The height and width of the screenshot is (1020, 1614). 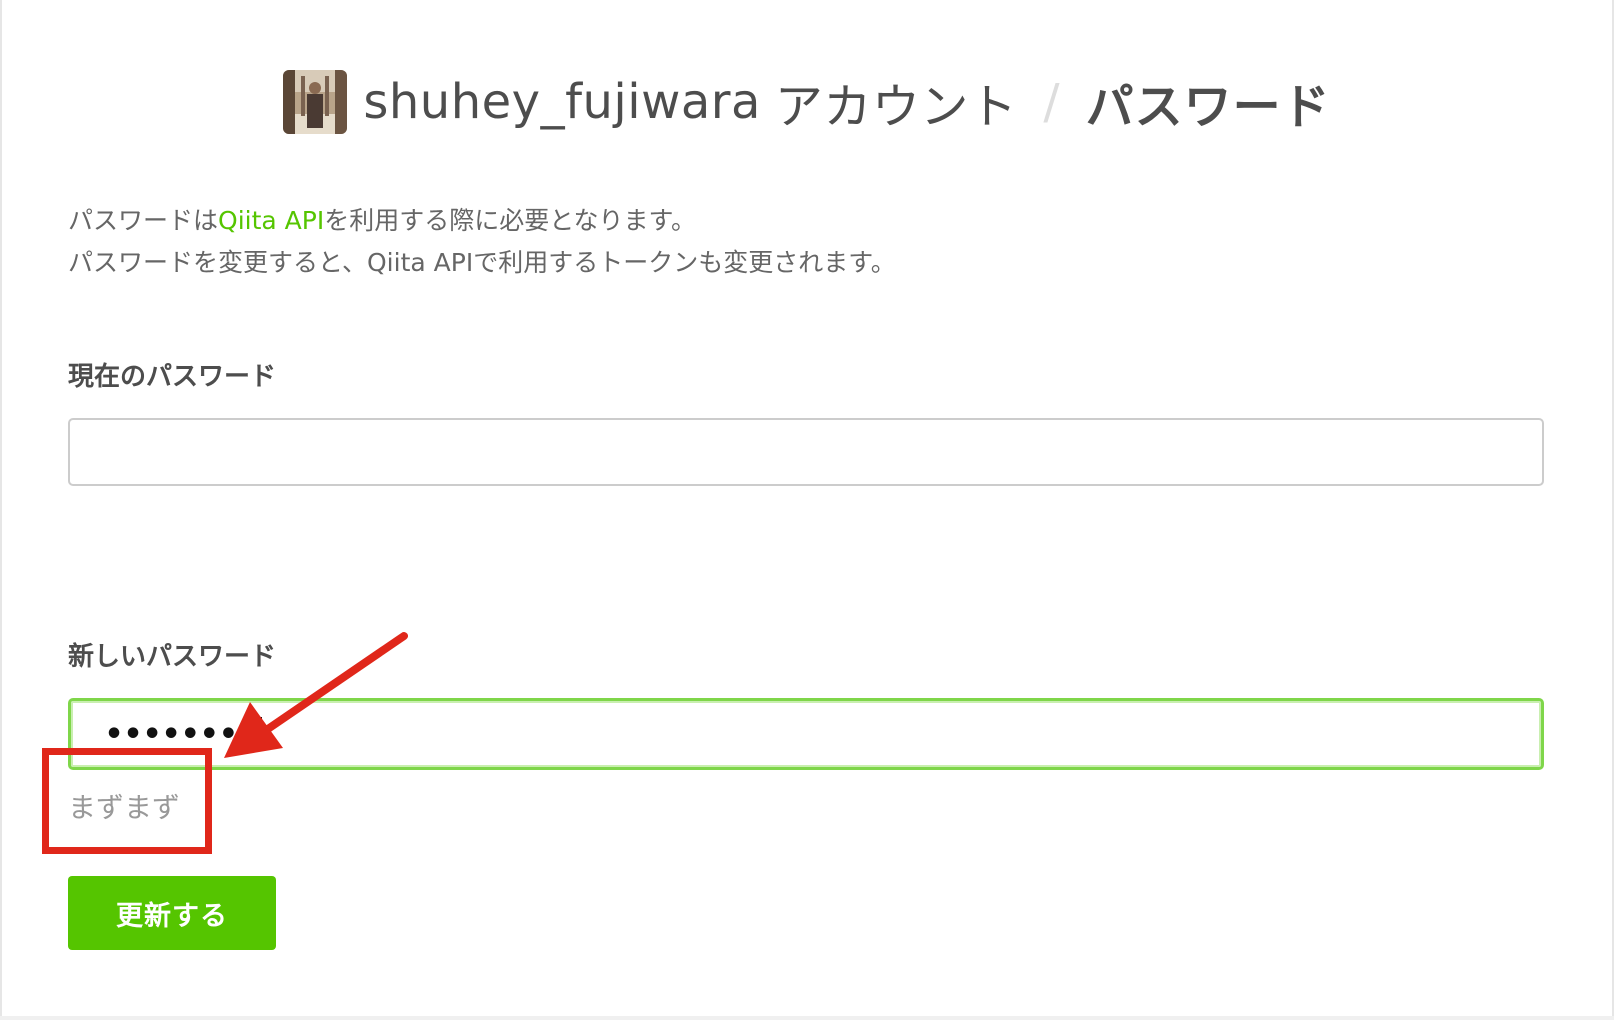 What do you see at coordinates (1, 510) in the screenshot?
I see `page-left-border` at bounding box center [1, 510].